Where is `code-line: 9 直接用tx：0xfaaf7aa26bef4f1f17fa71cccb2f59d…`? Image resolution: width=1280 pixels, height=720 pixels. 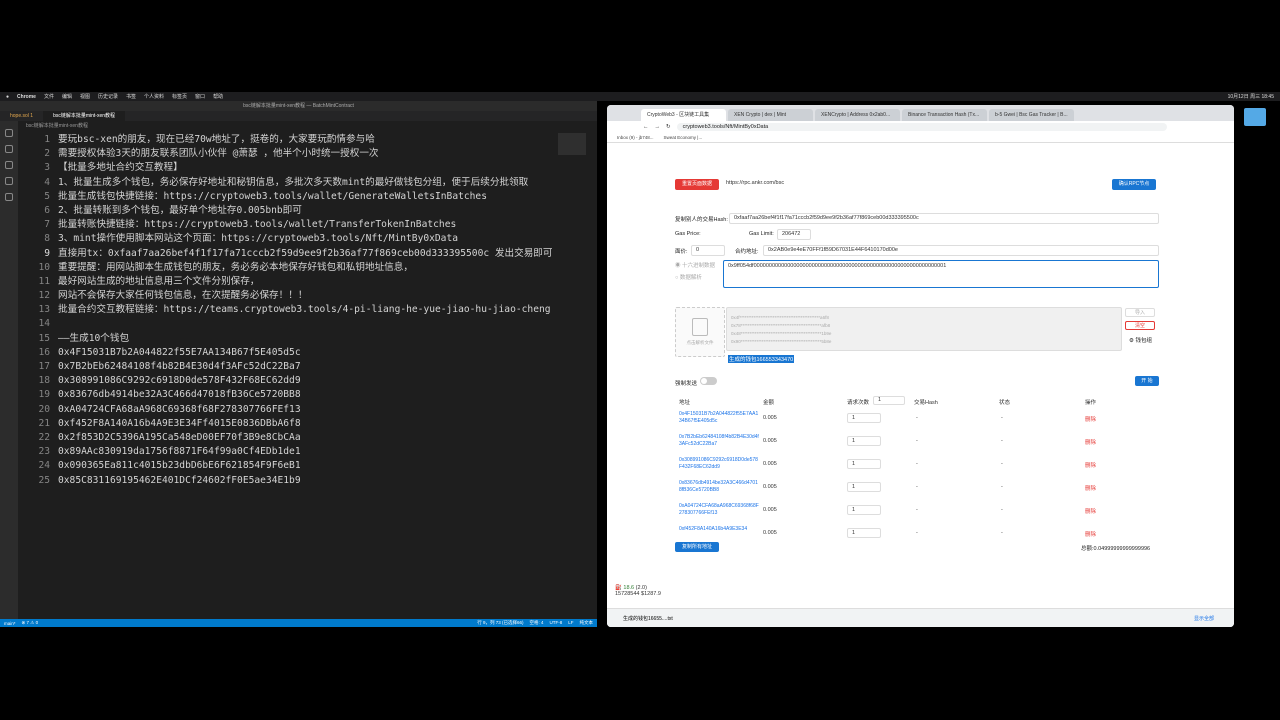 code-line: 9 直接用tx：0xfaaf7aa26bef4f1f17fa71cccb2f59d… is located at coordinates (289, 254).